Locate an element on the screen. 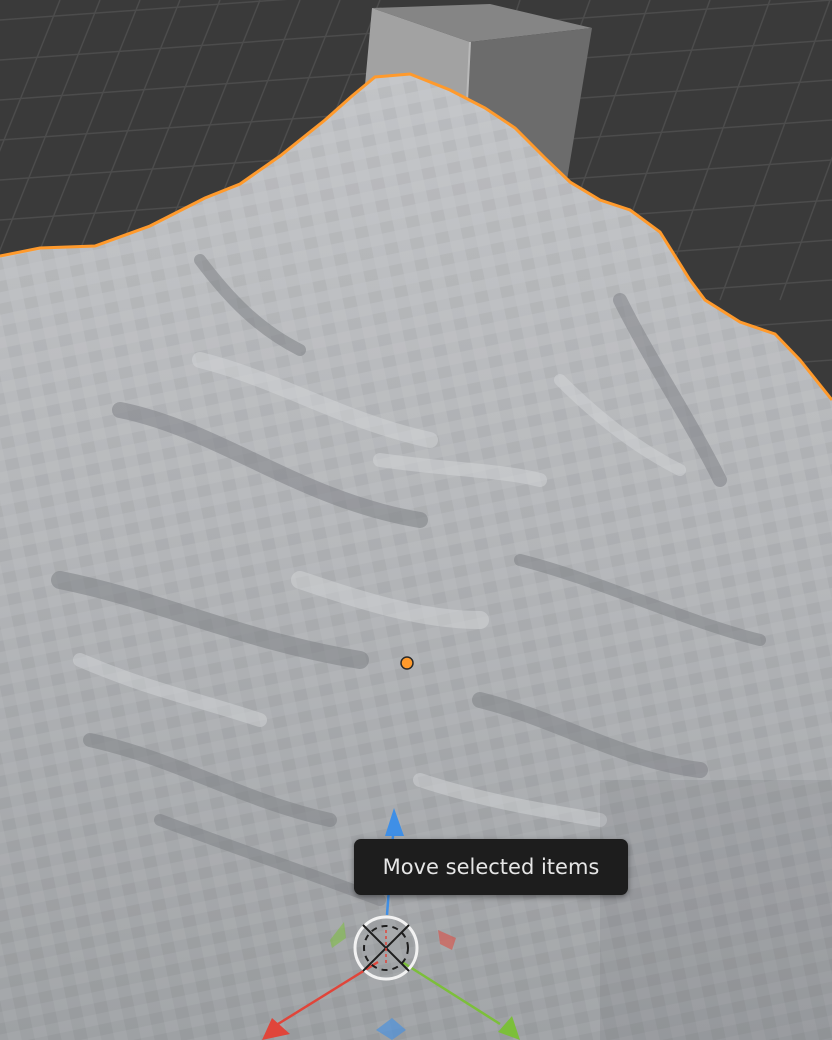  origin-point is located at coordinates (407, 663).